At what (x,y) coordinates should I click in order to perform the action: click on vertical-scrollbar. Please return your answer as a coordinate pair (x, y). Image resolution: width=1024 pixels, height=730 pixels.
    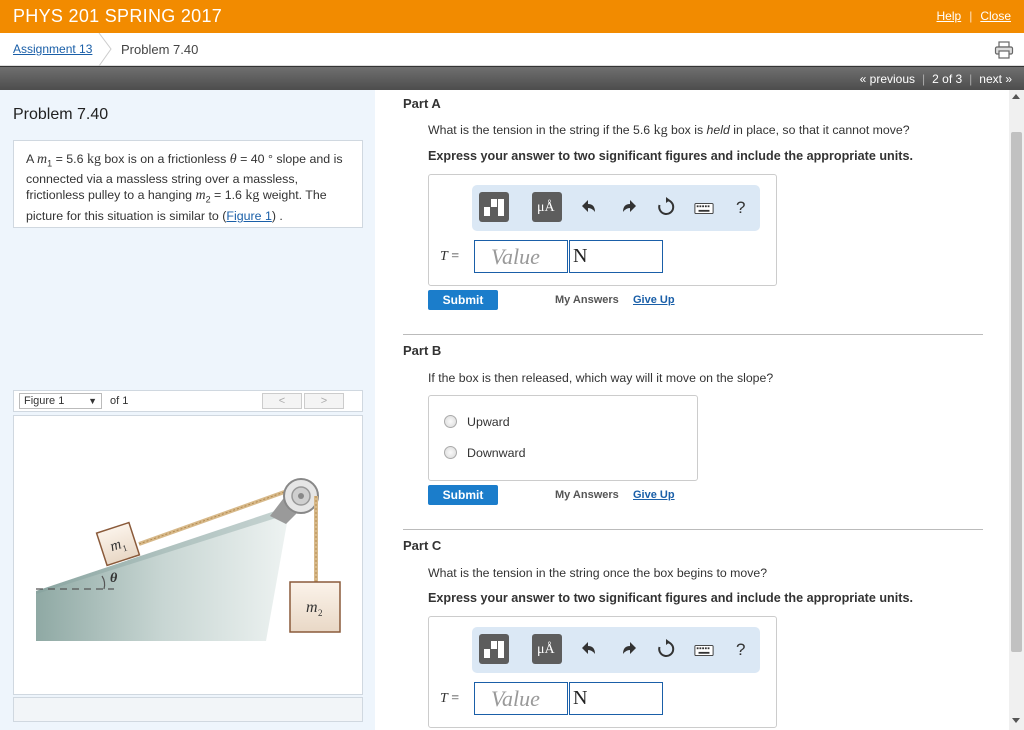
    Looking at the image, I should click on (1016, 410).